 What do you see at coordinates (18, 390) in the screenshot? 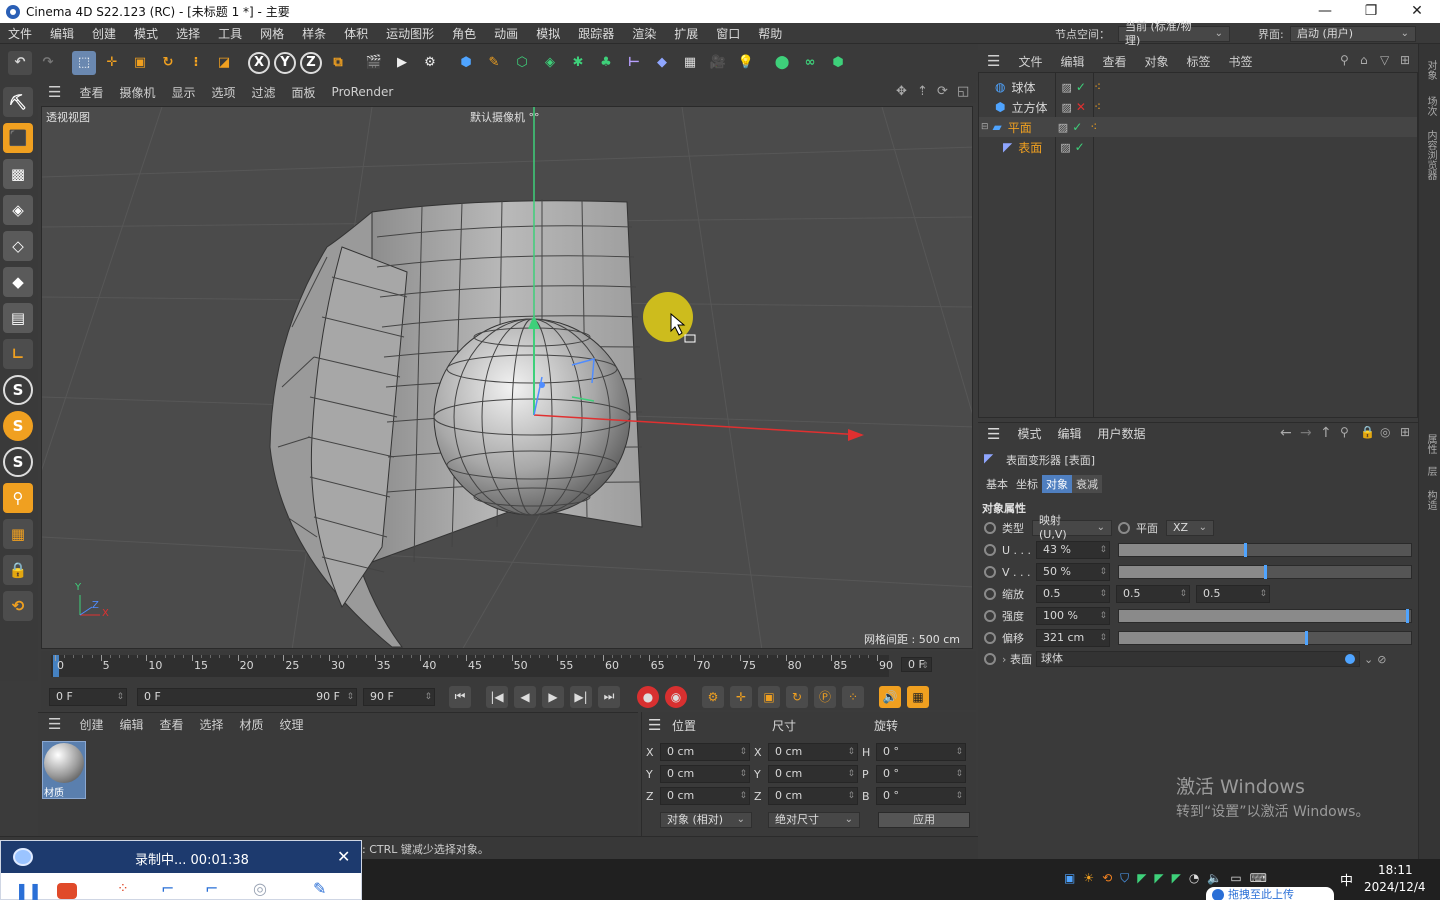
I see `snap-icon: S` at bounding box center [18, 390].